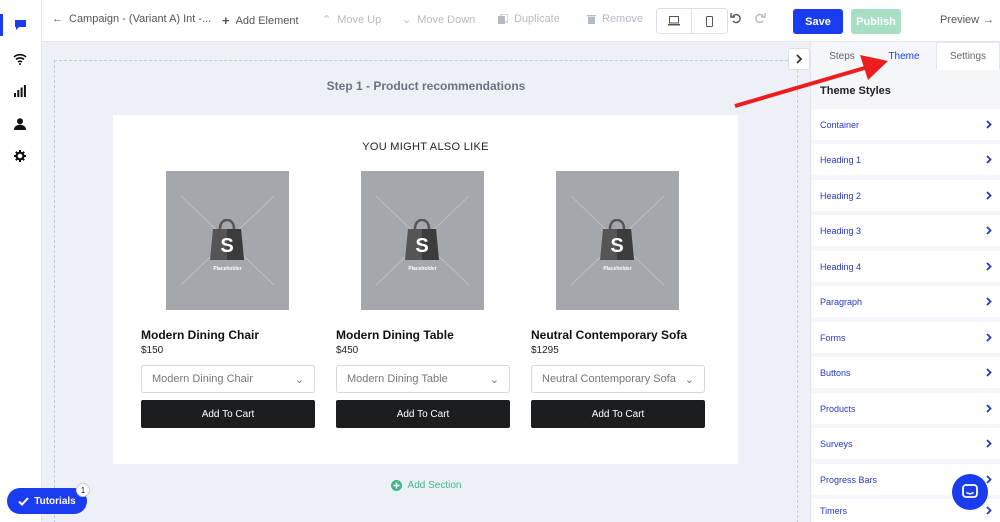 This screenshot has width=1000, height=522. Describe the element at coordinates (426, 86) in the screenshot. I see `step-title: Step 1 - Product recommendations` at that location.